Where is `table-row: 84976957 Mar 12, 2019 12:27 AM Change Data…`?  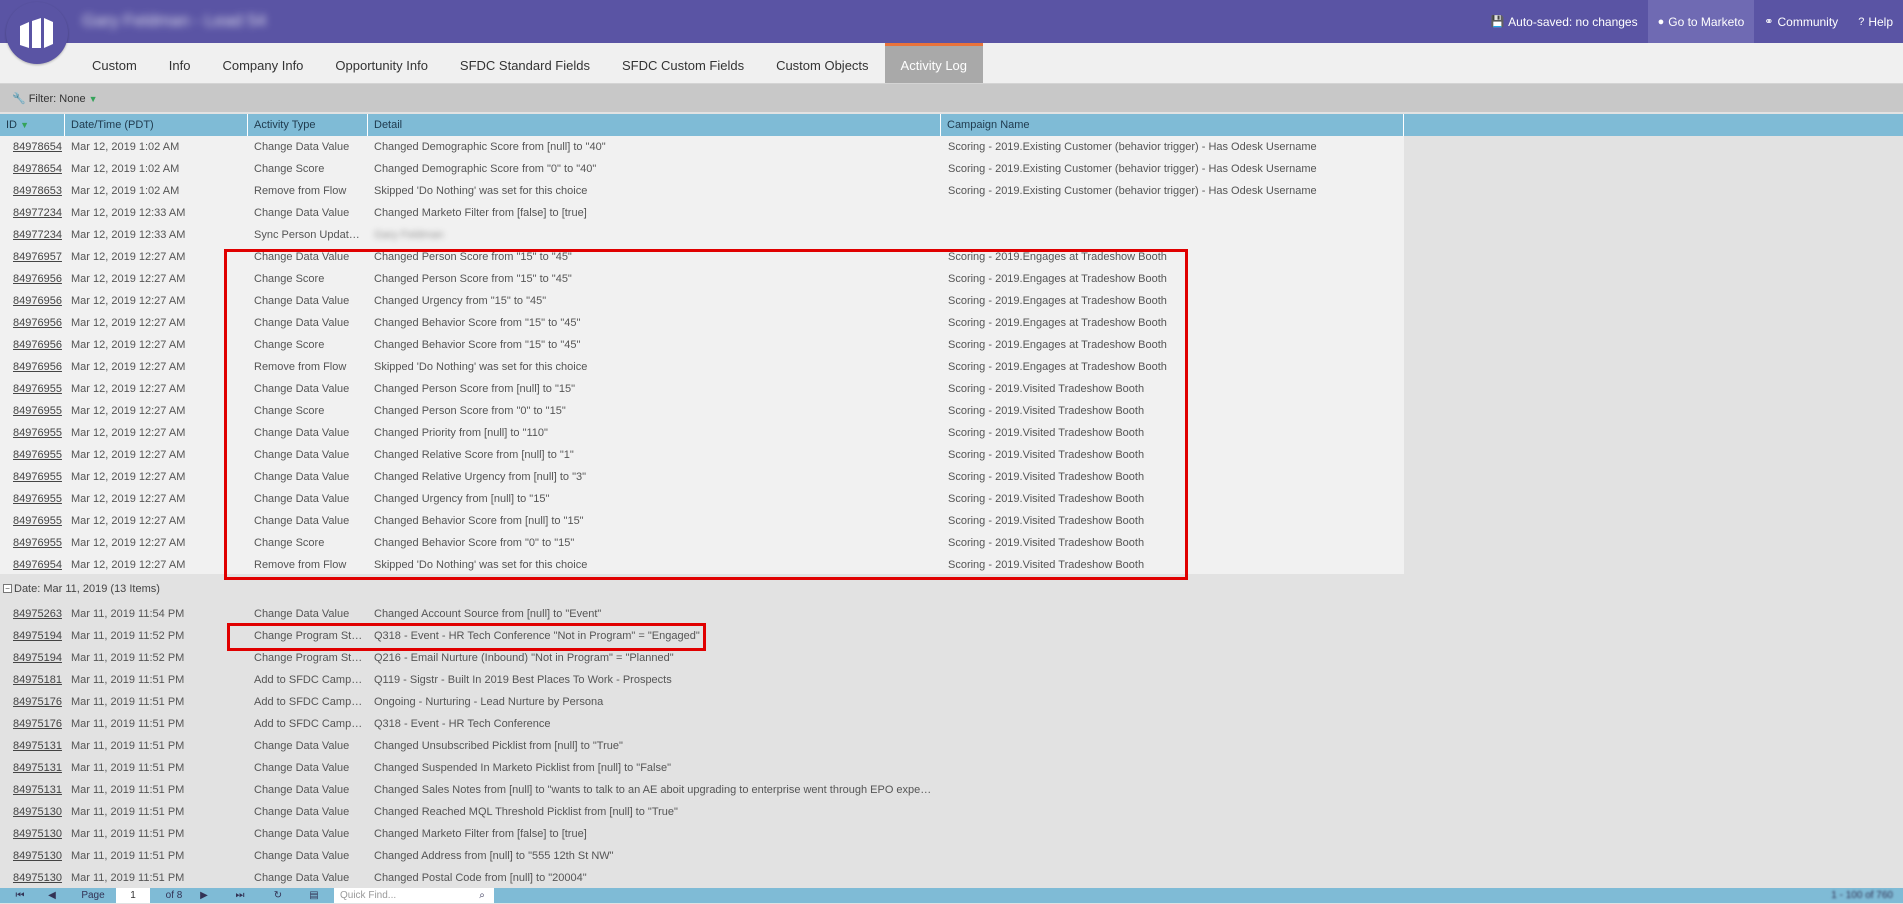
table-row: 84976957 Mar 12, 2019 12:27 AM Change Data… is located at coordinates (702, 257).